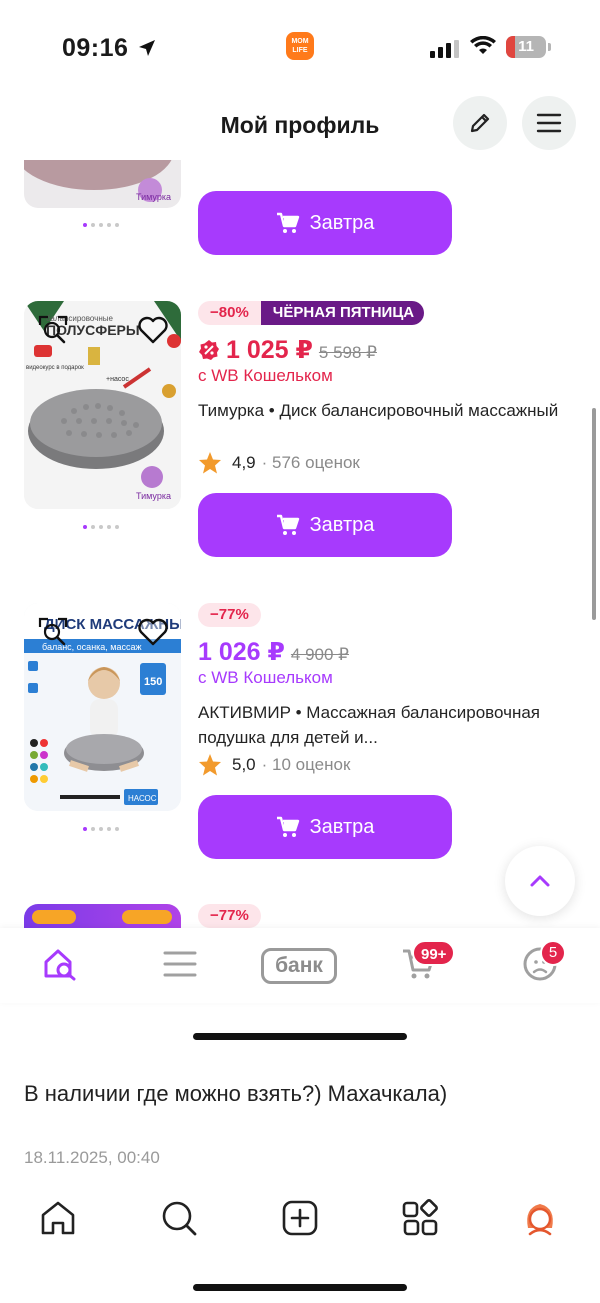 The height and width of the screenshot is (1303, 600). I want to click on rating-value: 5,0, so click(244, 764).